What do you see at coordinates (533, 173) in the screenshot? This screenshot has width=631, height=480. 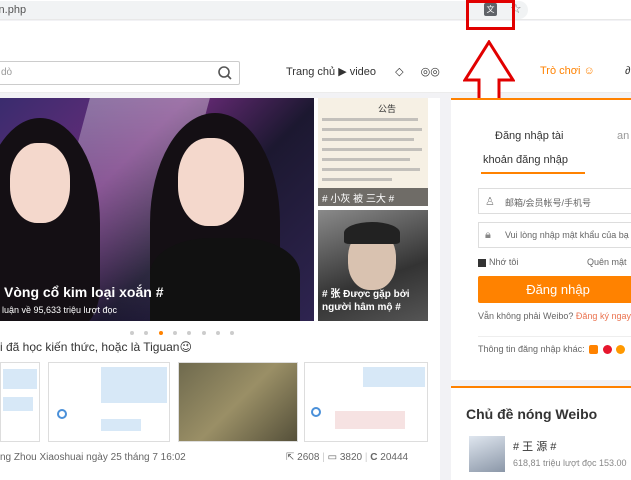 I see `login-tab-underline` at bounding box center [533, 173].